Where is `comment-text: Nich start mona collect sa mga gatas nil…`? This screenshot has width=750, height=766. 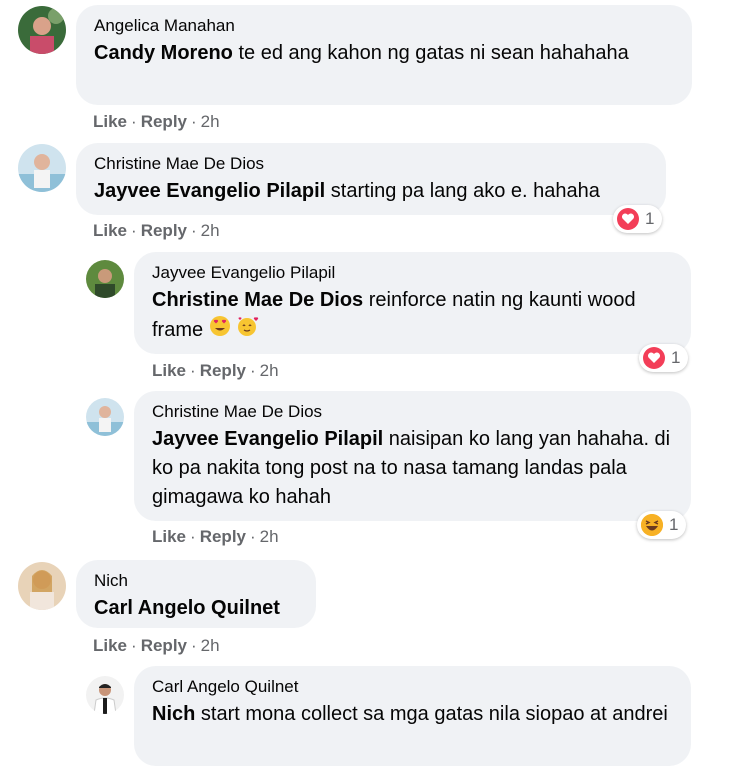
comment-text: Nich start mona collect sa mga gatas nil… is located at coordinates (410, 714).